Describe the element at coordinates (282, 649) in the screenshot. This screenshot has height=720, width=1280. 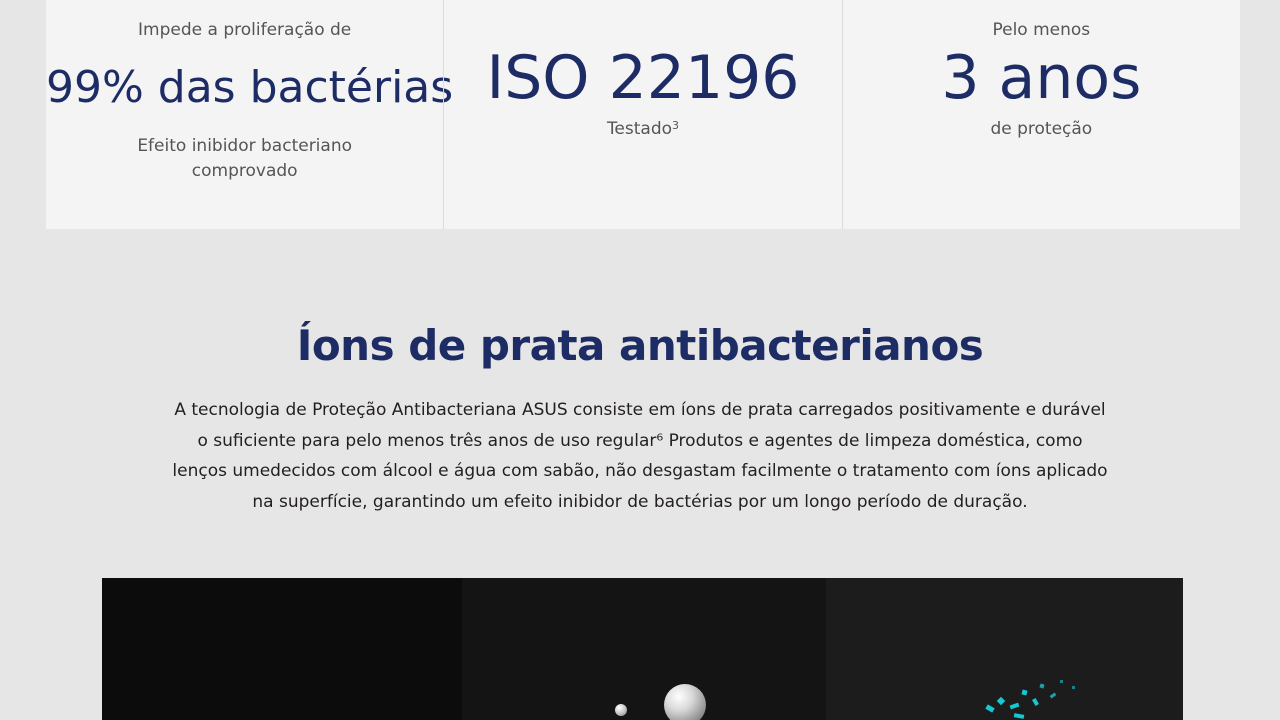
I see `media-panel-left` at that location.